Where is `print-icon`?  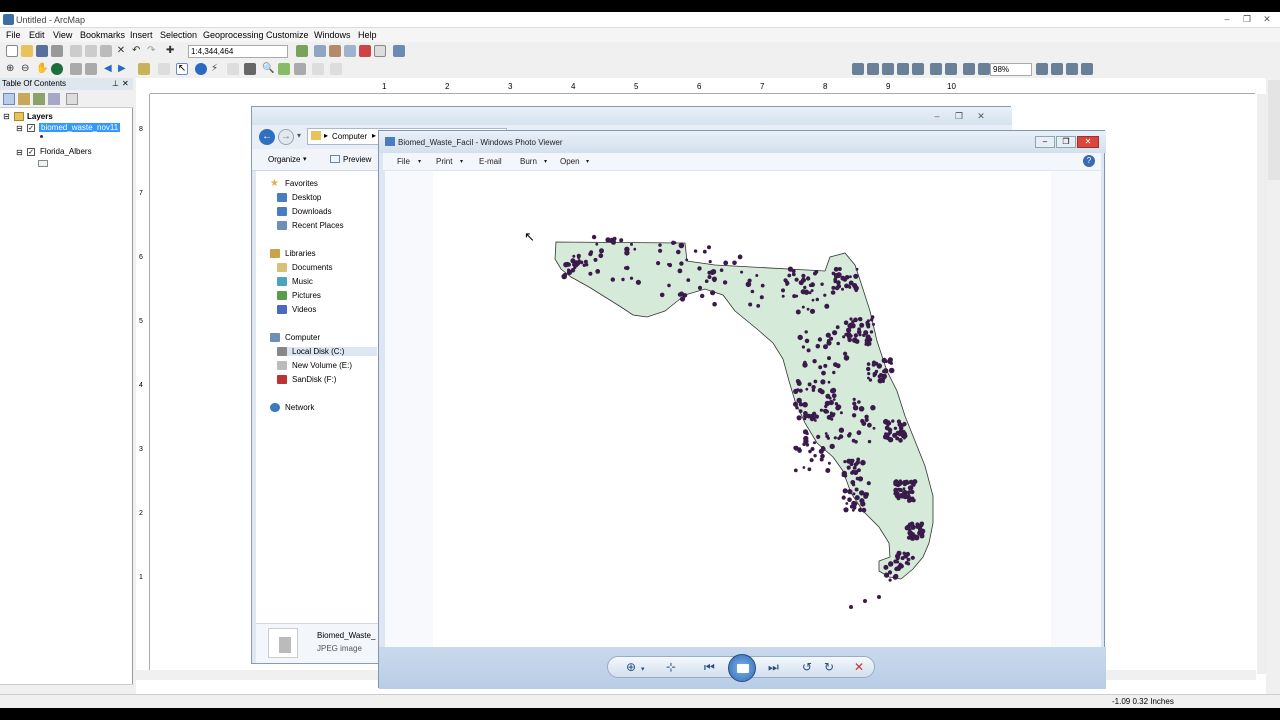
print-icon is located at coordinates (57, 51).